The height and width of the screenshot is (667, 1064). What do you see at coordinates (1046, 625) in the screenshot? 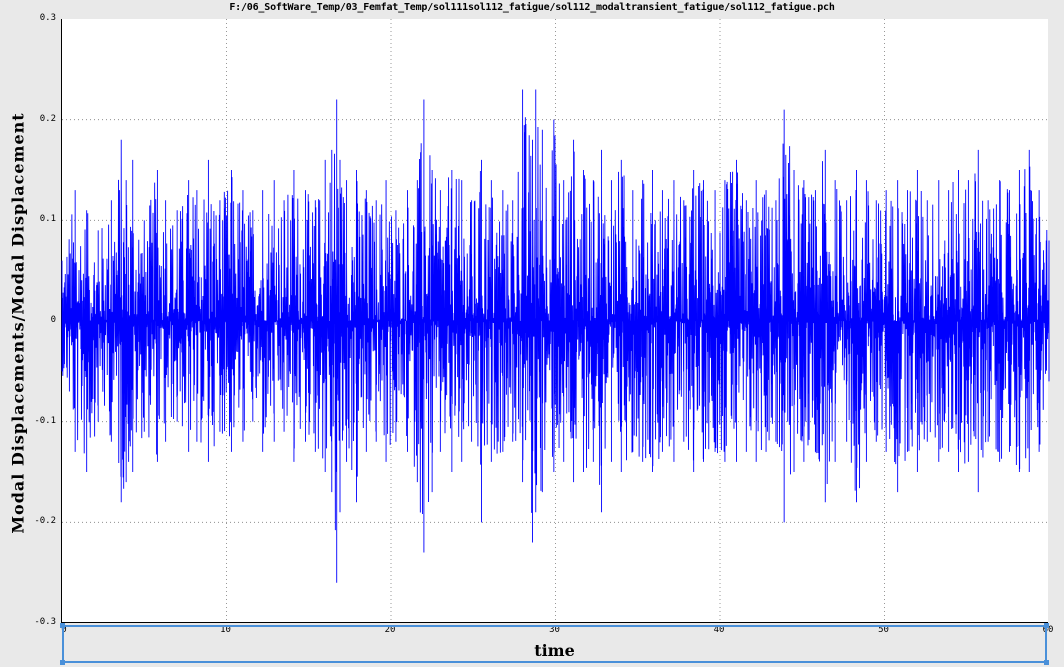
I see `selection-handle-top-right` at bounding box center [1046, 625].